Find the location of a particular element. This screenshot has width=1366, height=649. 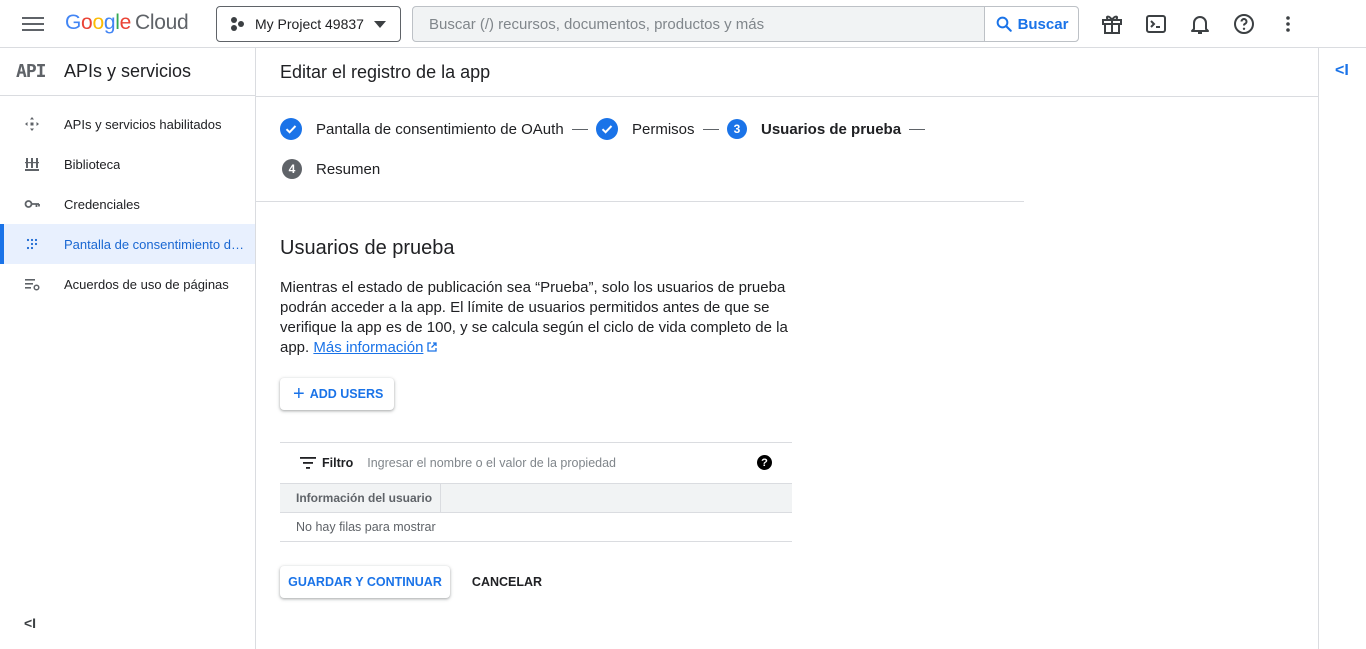

section-title: Usuarios de prueba is located at coordinates (367, 248).